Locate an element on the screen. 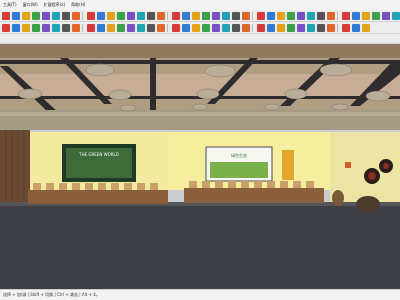 This screenshot has width=400, height=300. paint-icon is located at coordinates (26, 15).